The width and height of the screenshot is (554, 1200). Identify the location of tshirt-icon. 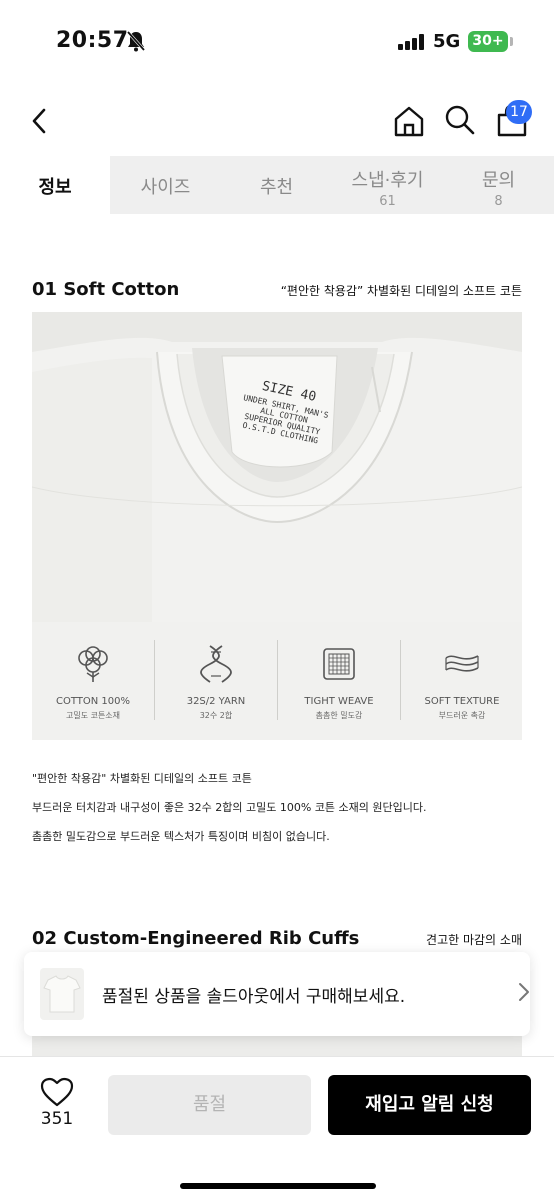
(62, 994).